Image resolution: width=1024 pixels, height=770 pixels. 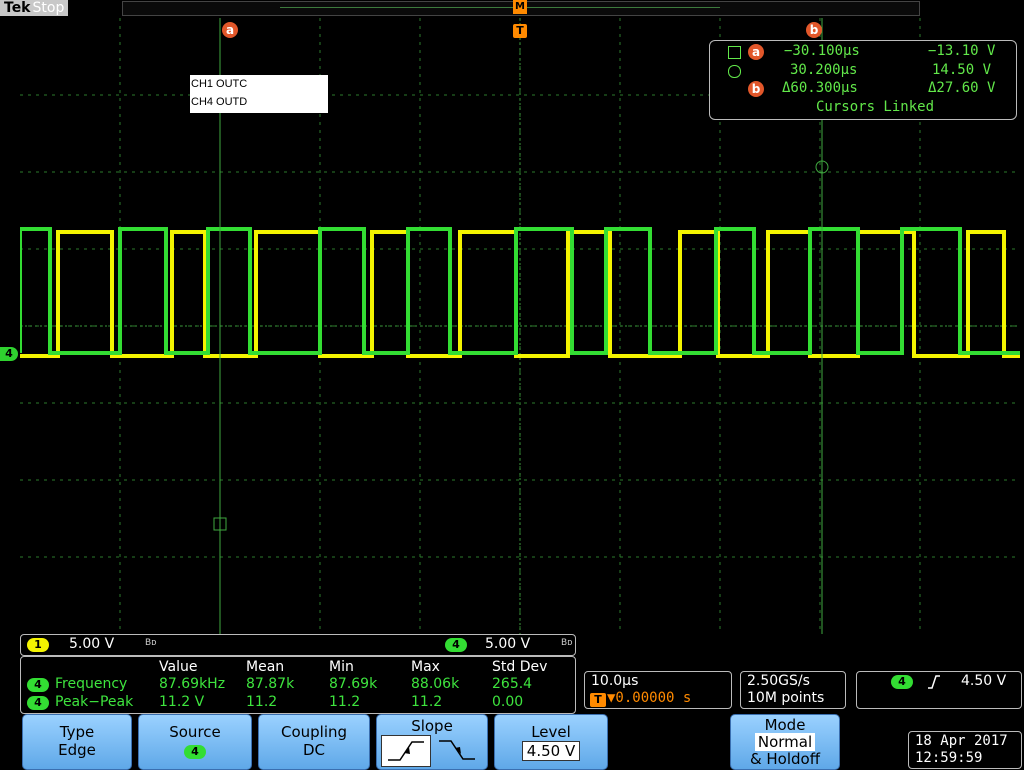 What do you see at coordinates (9, 354) in the screenshot?
I see `ch4-ground-marker: 4` at bounding box center [9, 354].